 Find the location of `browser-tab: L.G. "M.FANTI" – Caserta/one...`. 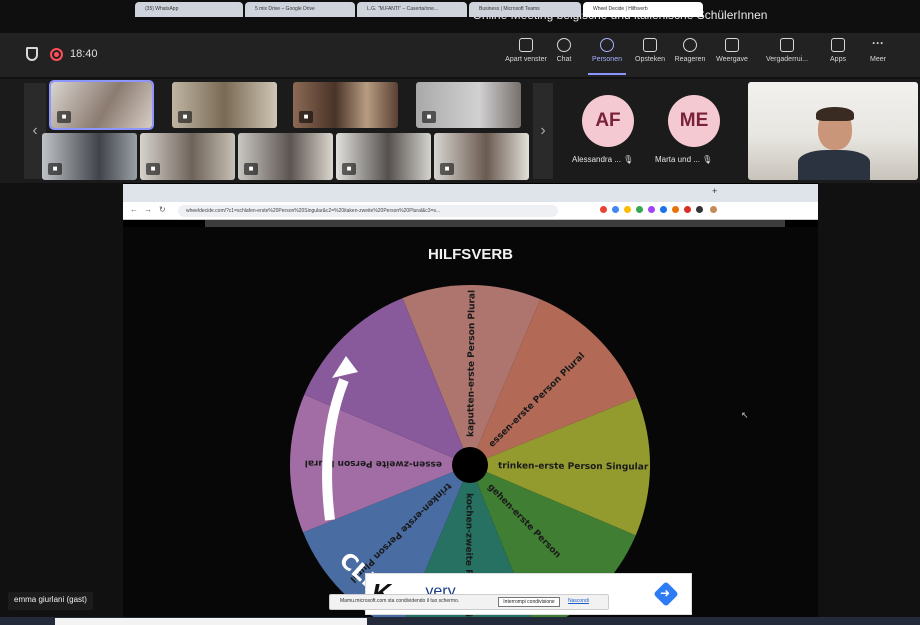

browser-tab: L.G. "M.FANTI" – Caserta/one... is located at coordinates (412, 9).